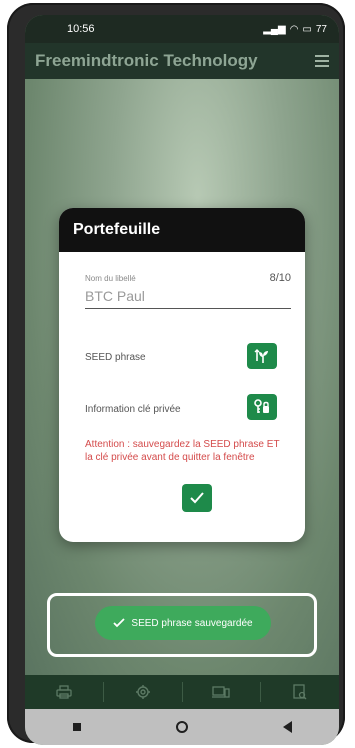 The width and height of the screenshot is (355, 748). Describe the element at coordinates (182, 230) in the screenshot. I see `dialog-title: Portefeuille` at that location.